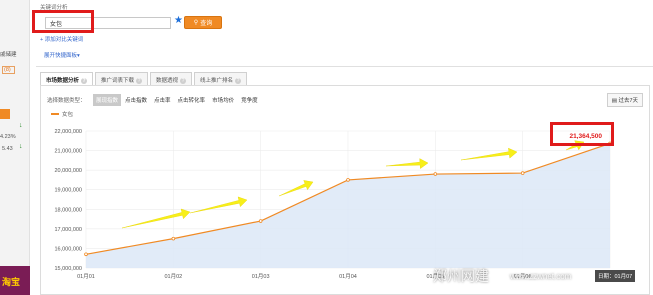  Describe the element at coordinates (348, 276) in the screenshot. I see `x-tick-label: 01月04` at that location.